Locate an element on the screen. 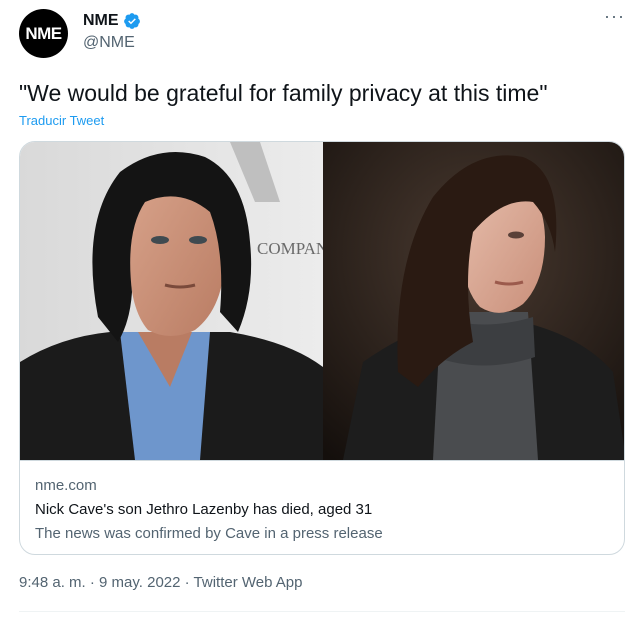 The height and width of the screenshot is (620, 641). card-domain: nme.com is located at coordinates (66, 485).